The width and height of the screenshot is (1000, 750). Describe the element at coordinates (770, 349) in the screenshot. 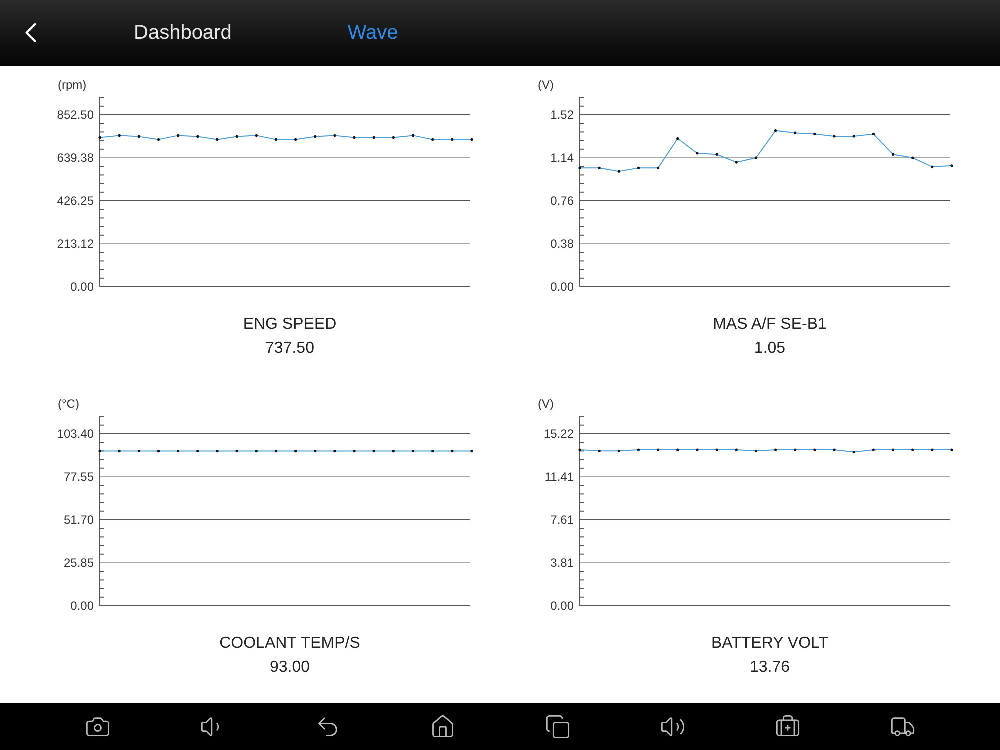

I see `sensor-value: 1.05` at that location.